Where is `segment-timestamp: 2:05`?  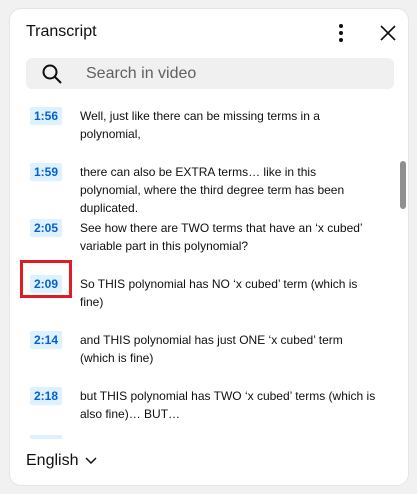 segment-timestamp: 2:05 is located at coordinates (46, 228).